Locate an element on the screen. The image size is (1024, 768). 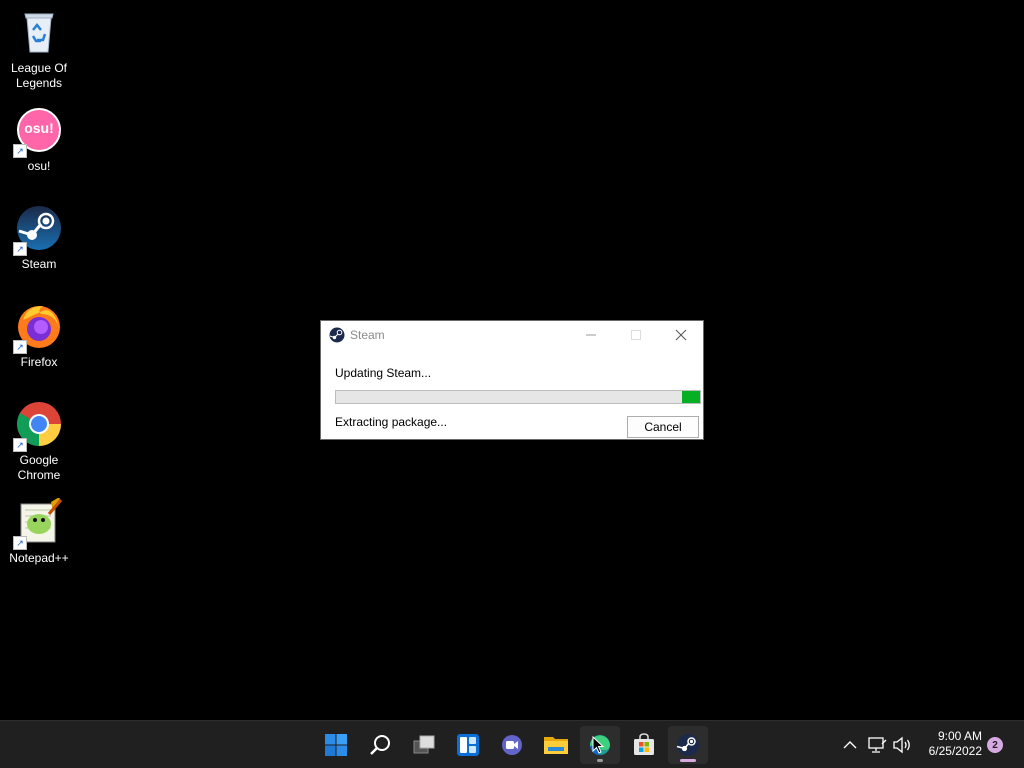
clock: 9:00 AM 6/25/2022 is located at coordinates (947, 744).